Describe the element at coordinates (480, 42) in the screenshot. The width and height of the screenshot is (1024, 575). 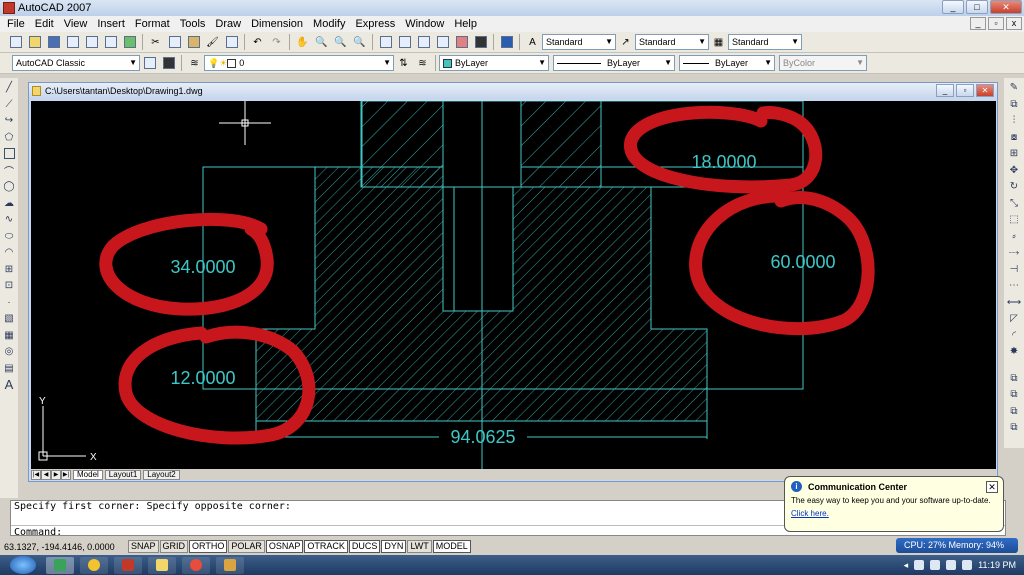
I see `calculator-button` at that location.